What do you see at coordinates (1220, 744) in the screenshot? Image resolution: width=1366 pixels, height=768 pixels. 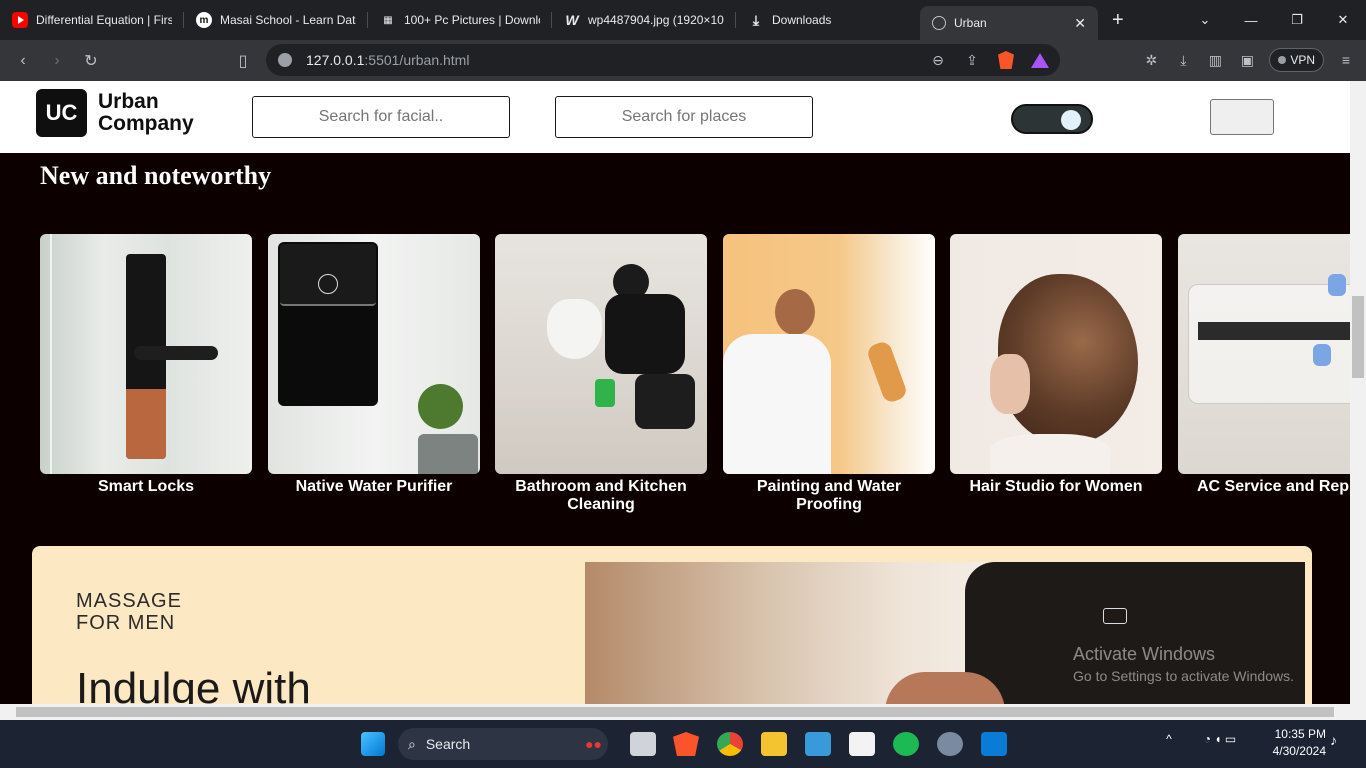 I see `tray-status-icons: ◔ ◖ ▭` at bounding box center [1220, 744].